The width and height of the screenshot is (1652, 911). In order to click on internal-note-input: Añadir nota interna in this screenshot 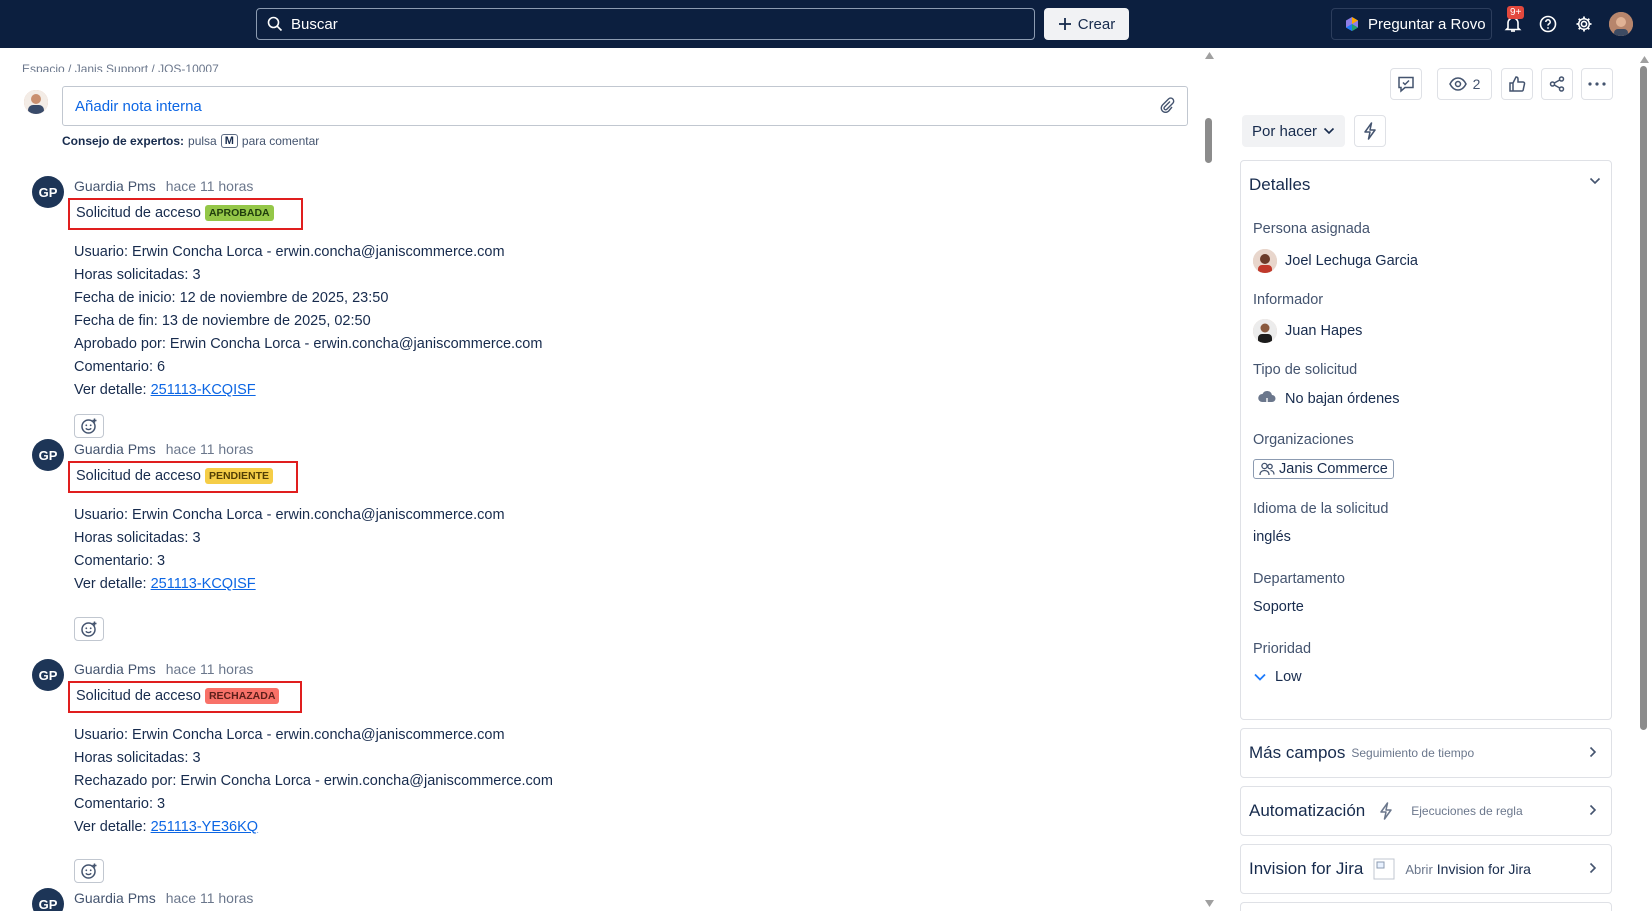, I will do `click(625, 106)`.